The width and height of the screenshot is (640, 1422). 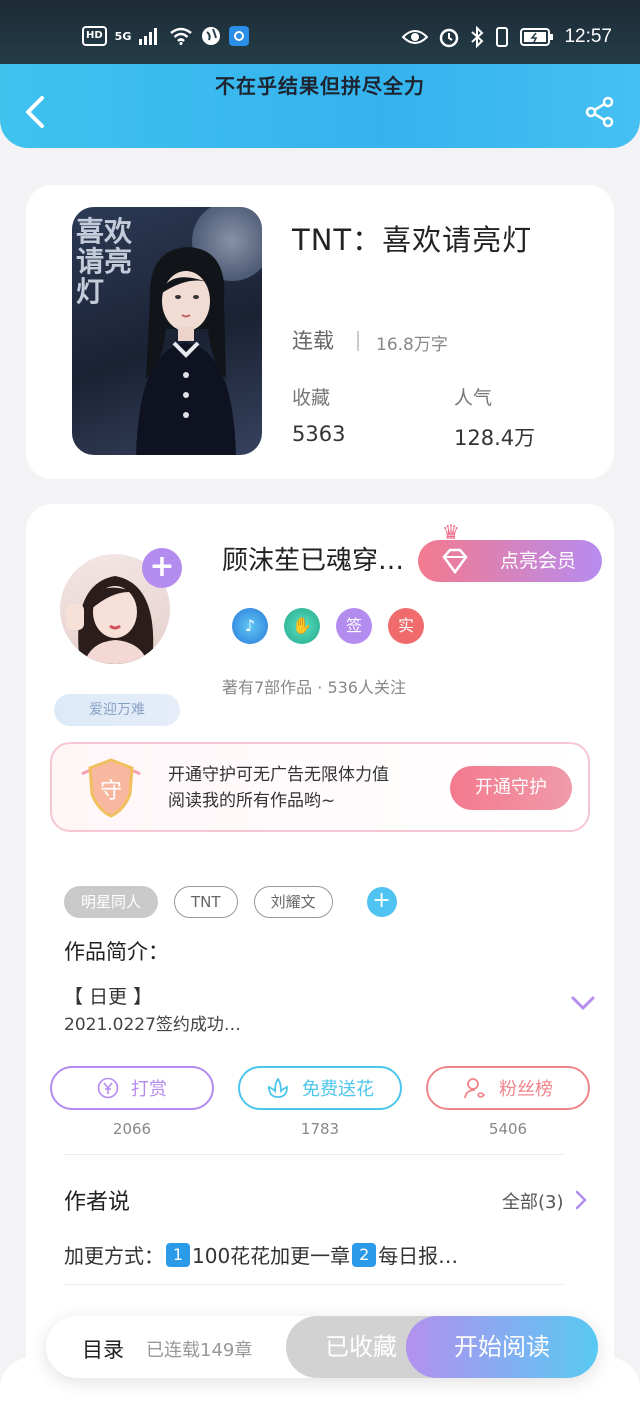 I want to click on handshake-badge-icon: ✋, so click(x=302, y=626).